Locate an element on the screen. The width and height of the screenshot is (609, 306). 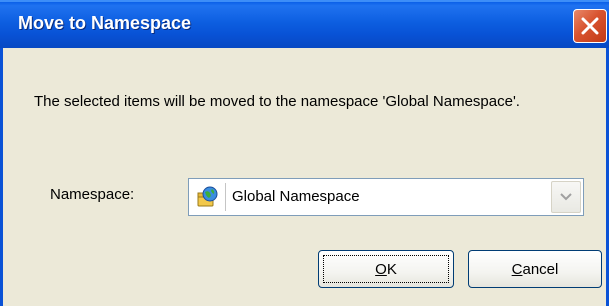
namespace-globe-folder-icon is located at coordinates (207, 196).